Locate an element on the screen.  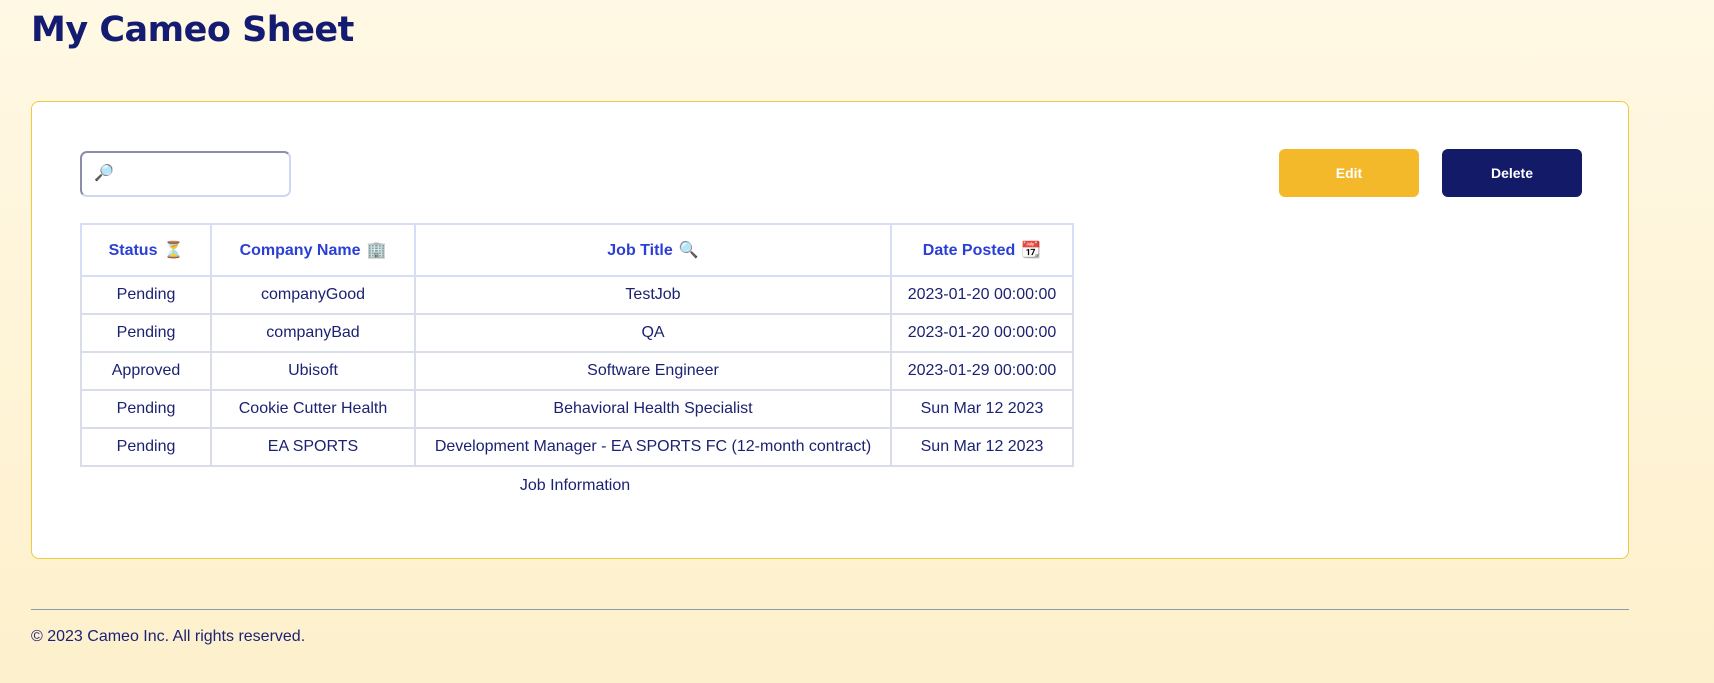
column-header-label: Company Name is located at coordinates (300, 250).